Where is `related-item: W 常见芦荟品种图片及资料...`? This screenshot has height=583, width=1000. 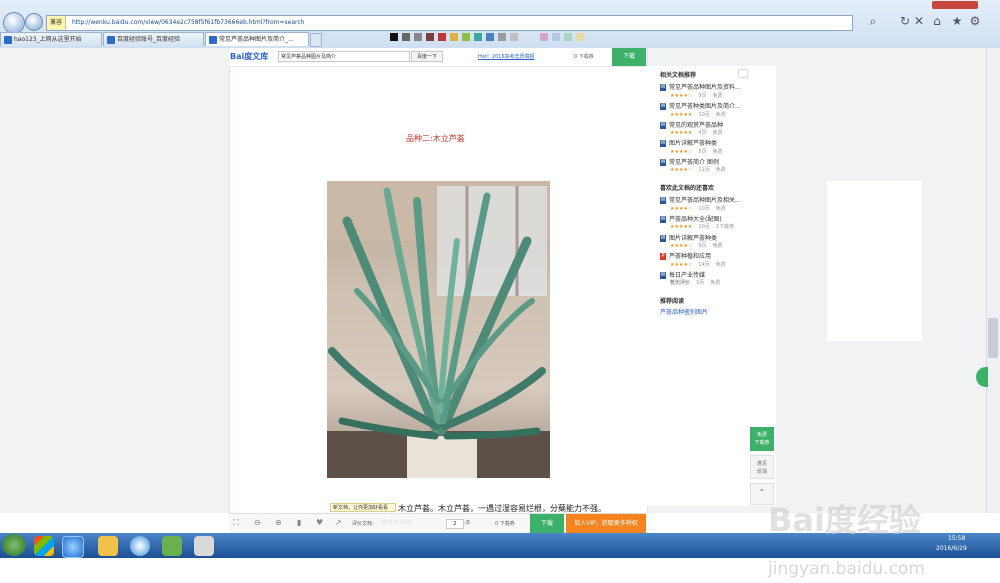
related-item: W 常见芦荟品种图片及资料... is located at coordinates (715, 86).